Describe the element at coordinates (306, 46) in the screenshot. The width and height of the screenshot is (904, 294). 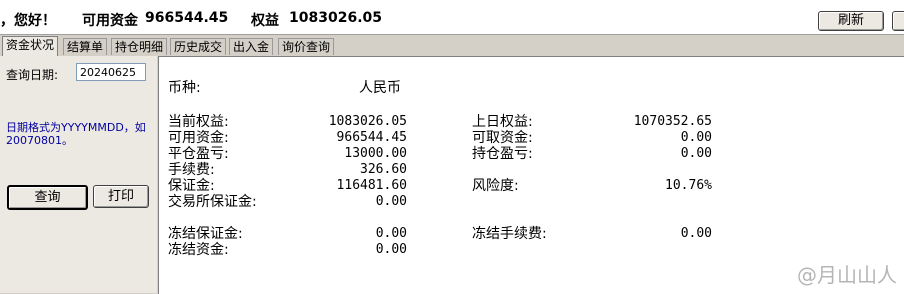
I see `tab-quote-inquiry: 询价查询` at that location.